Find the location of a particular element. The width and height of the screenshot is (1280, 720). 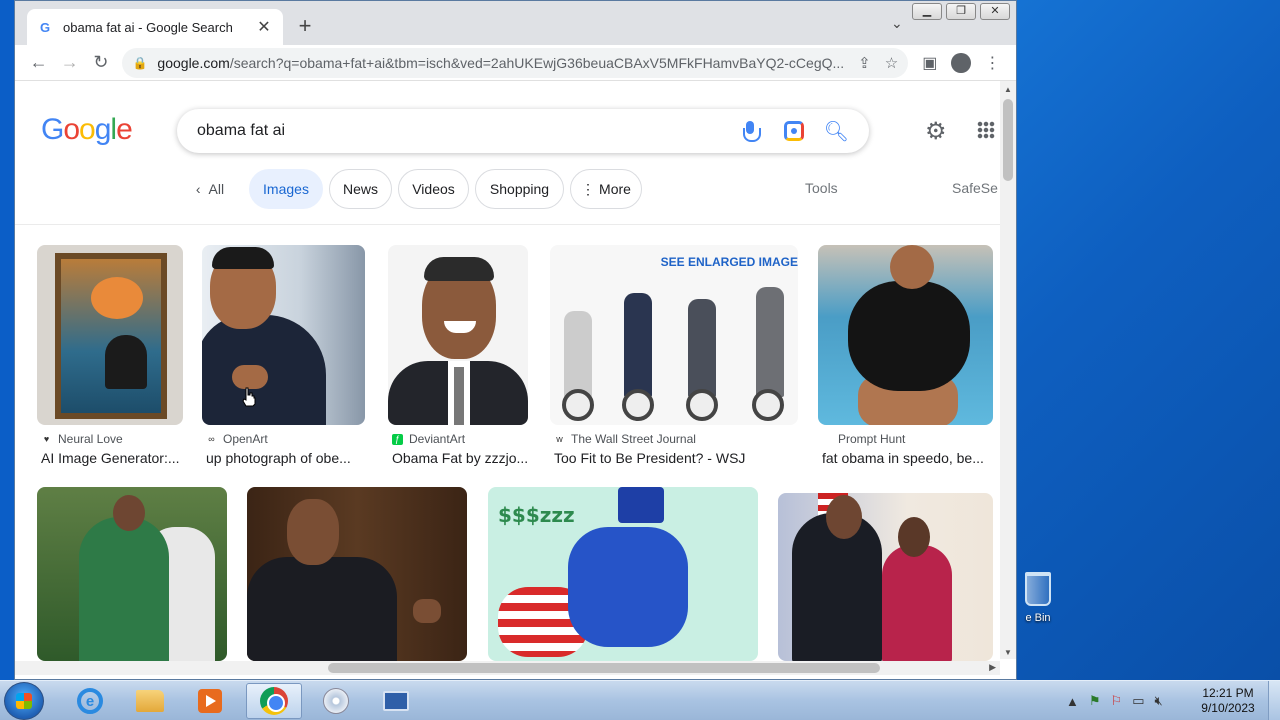

google-lens-icon is located at coordinates (793, 131).